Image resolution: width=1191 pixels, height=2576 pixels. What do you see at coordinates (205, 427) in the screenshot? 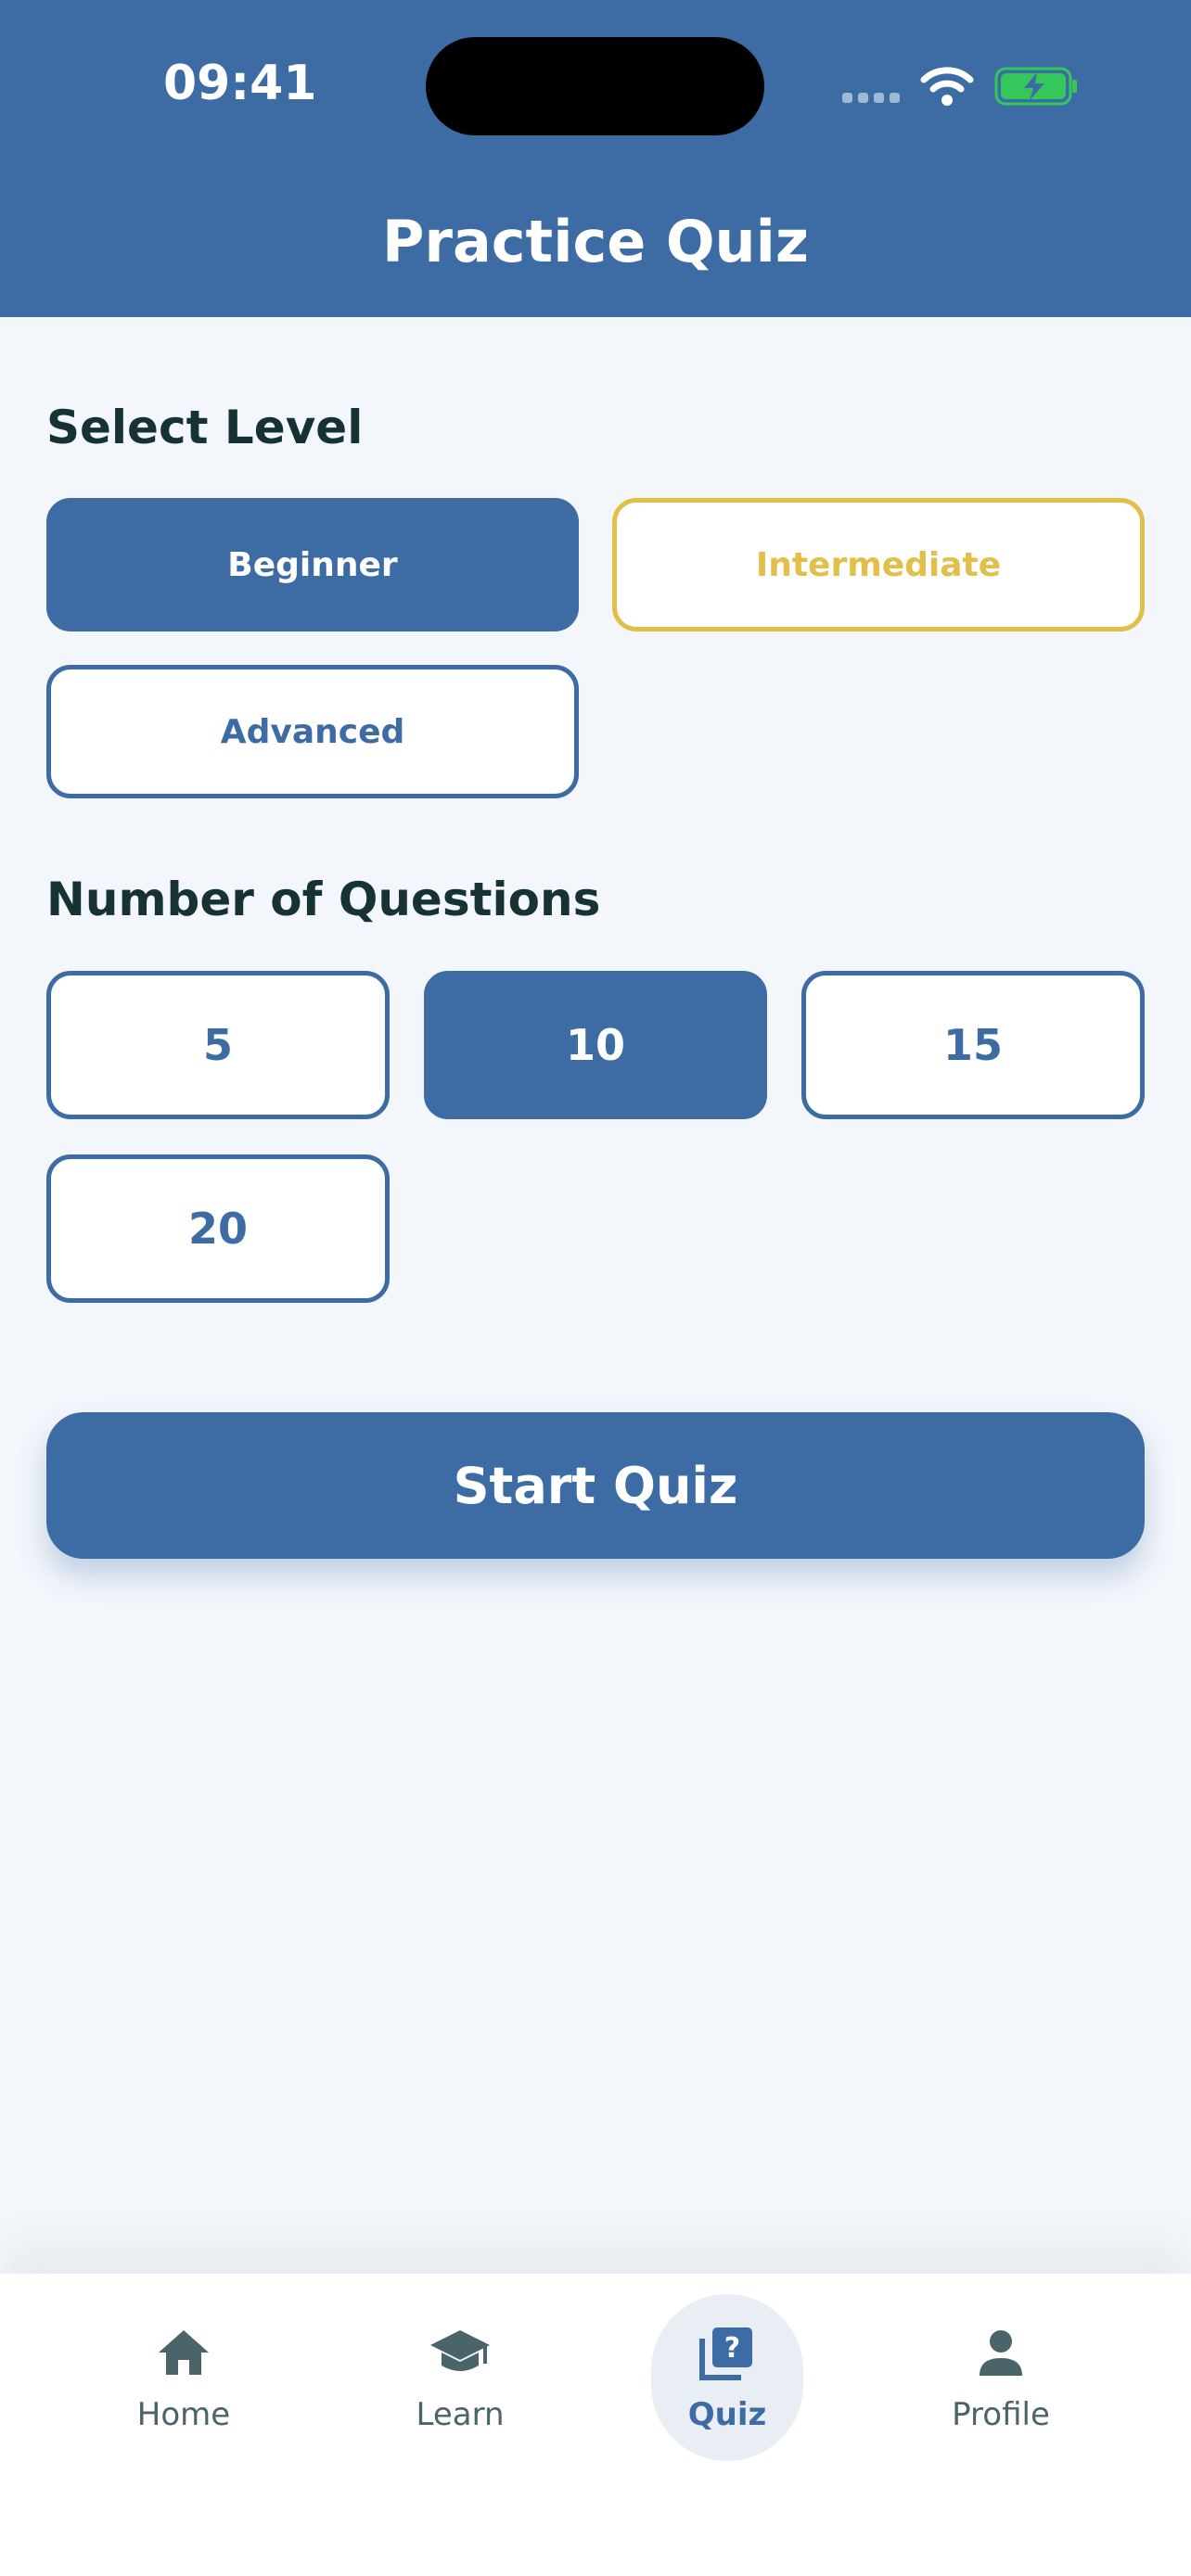
I see `select-level-label: Select Level` at bounding box center [205, 427].